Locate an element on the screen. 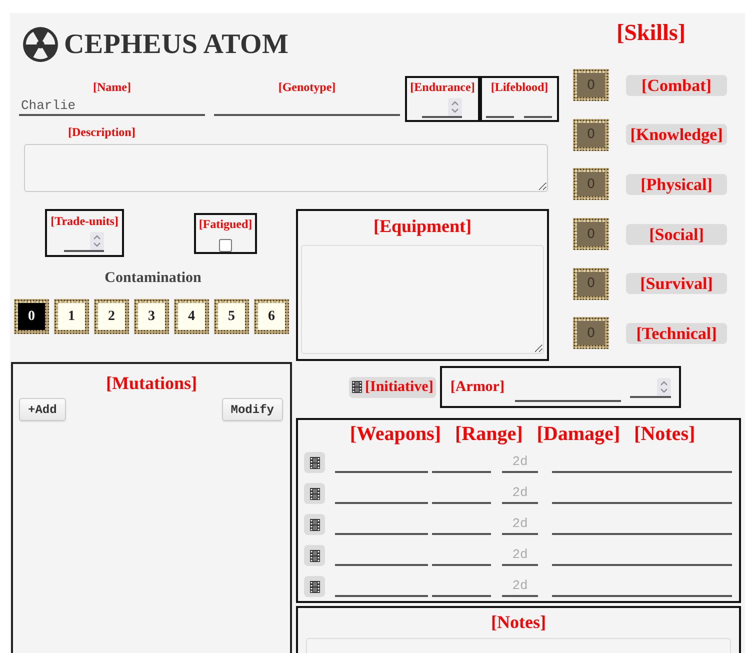 This screenshot has height=653, width=750. armor-value-field is located at coordinates (651, 388).